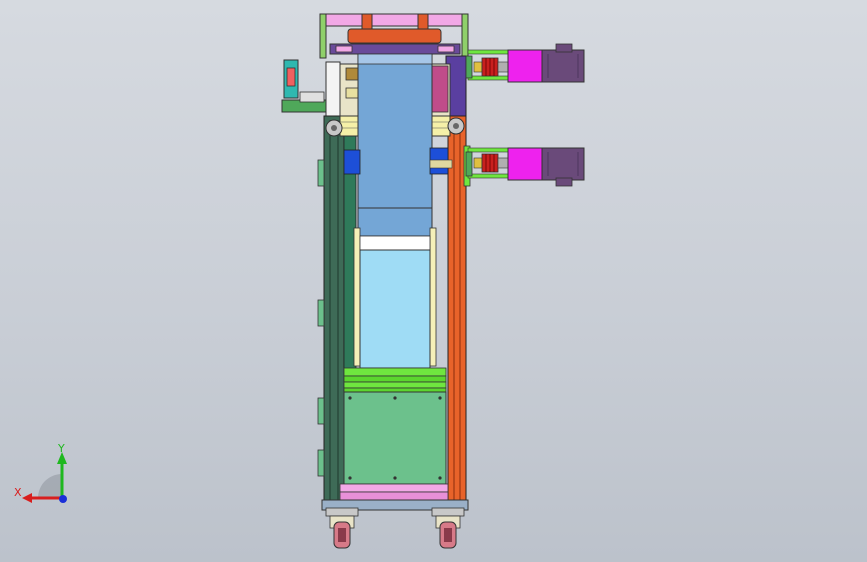  Describe the element at coordinates (395, 497) in the screenshot. I see `pink-base-plate` at that location.